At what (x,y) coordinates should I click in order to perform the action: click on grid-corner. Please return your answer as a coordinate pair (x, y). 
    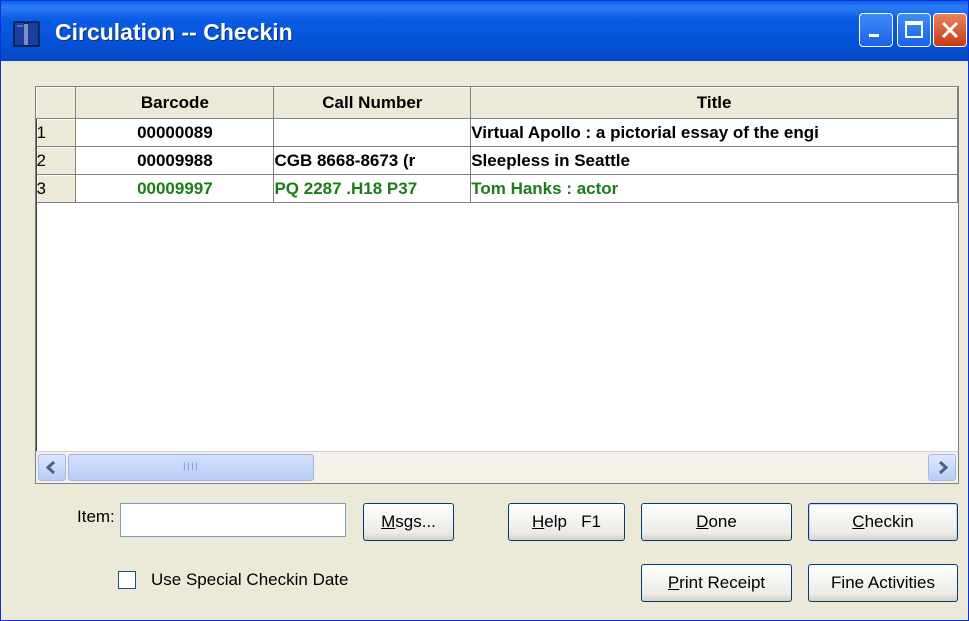
    Looking at the image, I should click on (56, 103).